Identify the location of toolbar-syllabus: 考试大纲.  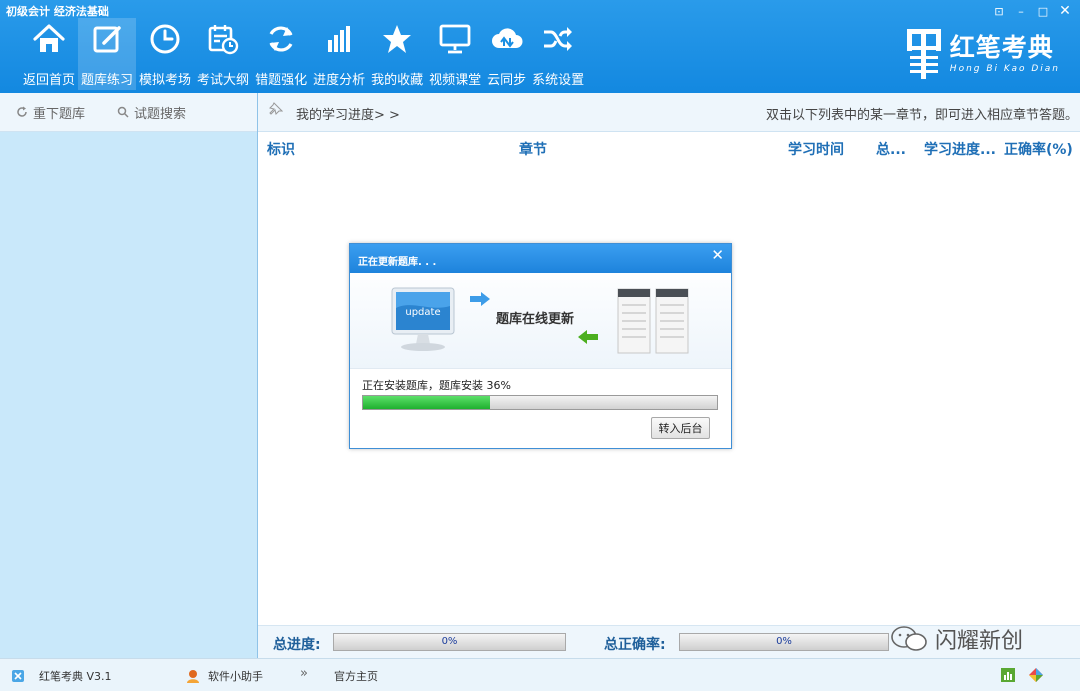
(223, 54).